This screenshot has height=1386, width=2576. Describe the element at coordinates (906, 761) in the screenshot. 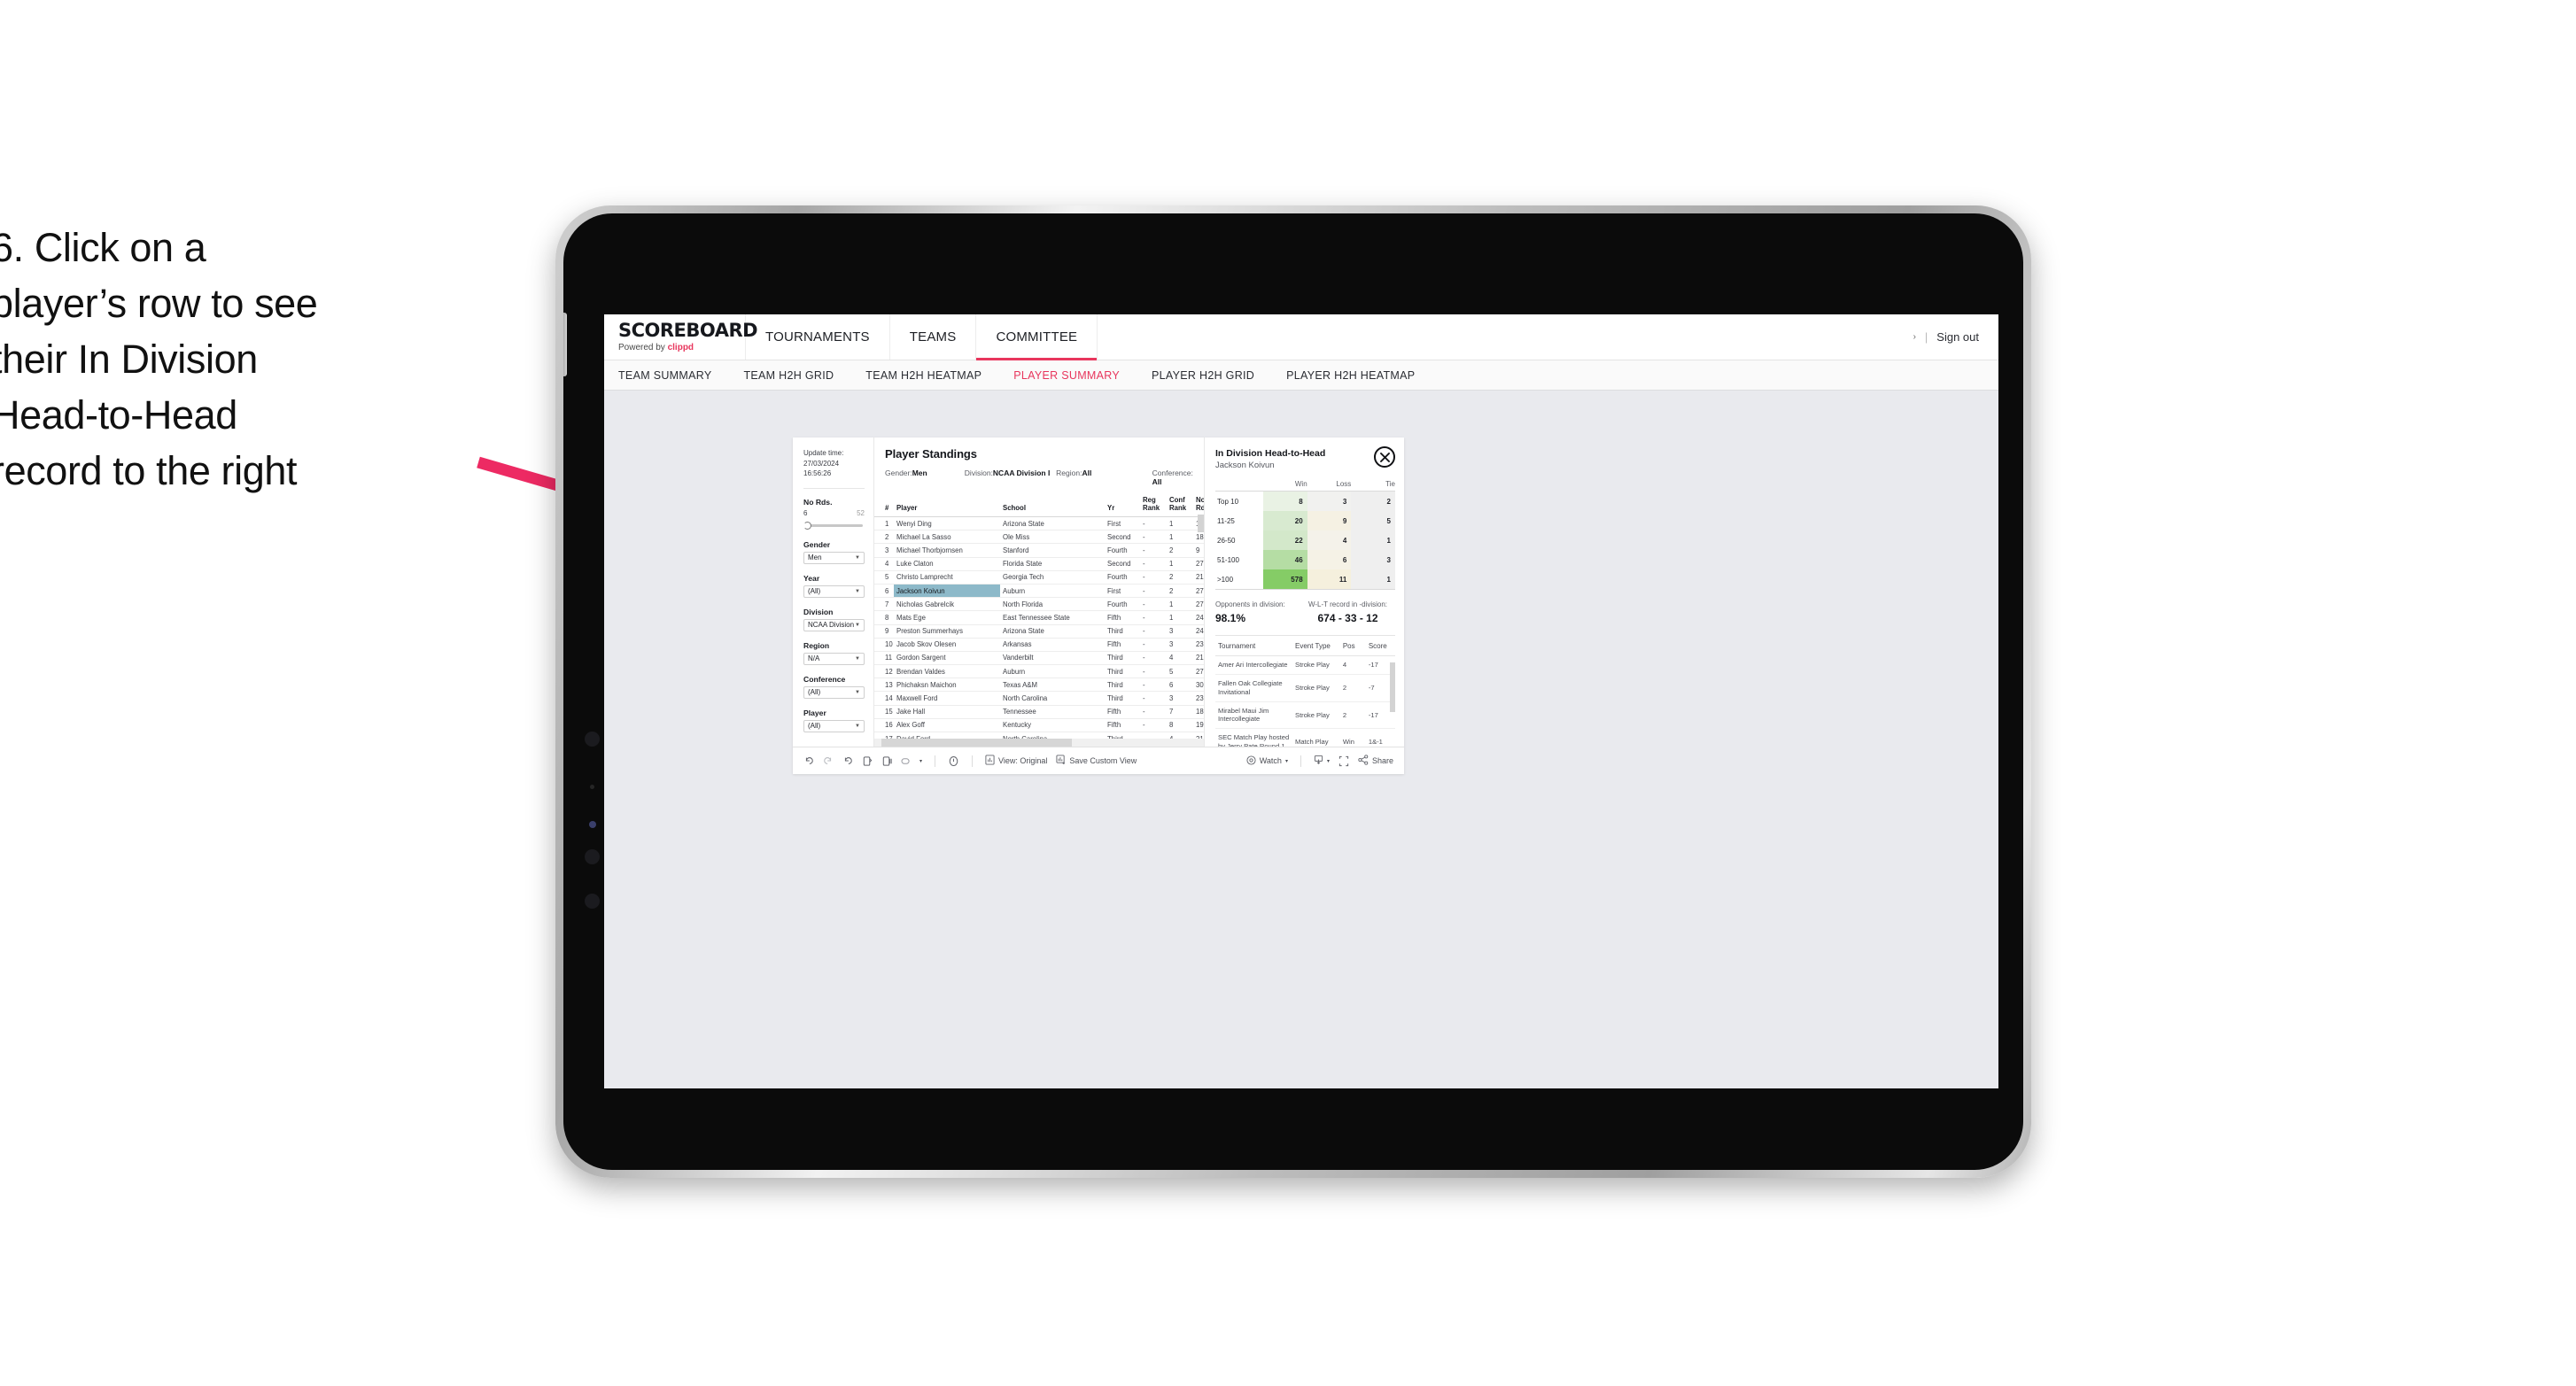

I see `shape-icon` at that location.